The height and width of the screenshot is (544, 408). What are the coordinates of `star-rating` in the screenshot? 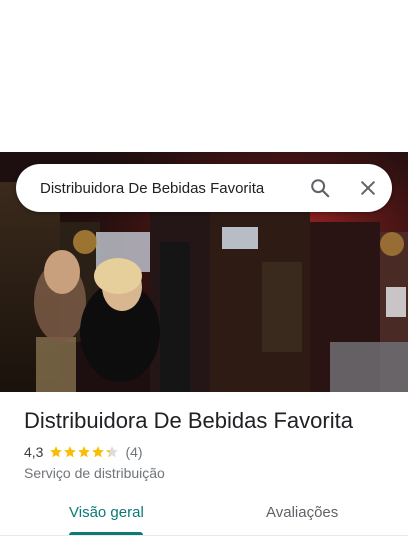 It's located at (84, 452).